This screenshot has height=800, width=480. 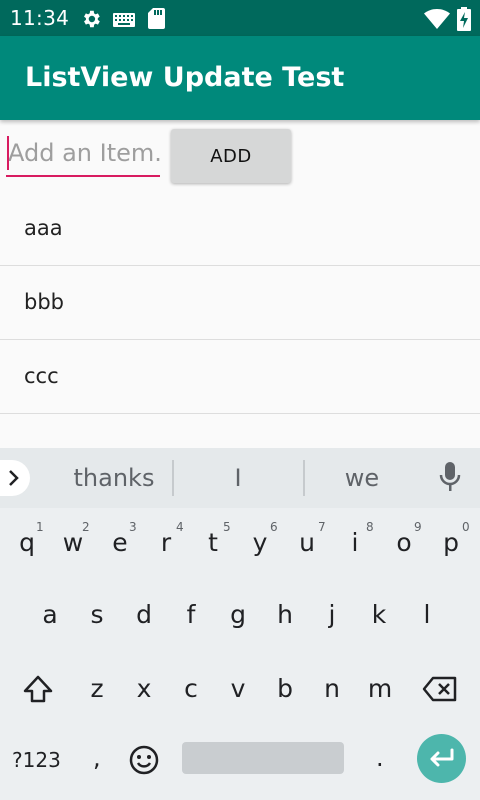 What do you see at coordinates (91, 21) in the screenshot?
I see `gear-icon` at bounding box center [91, 21].